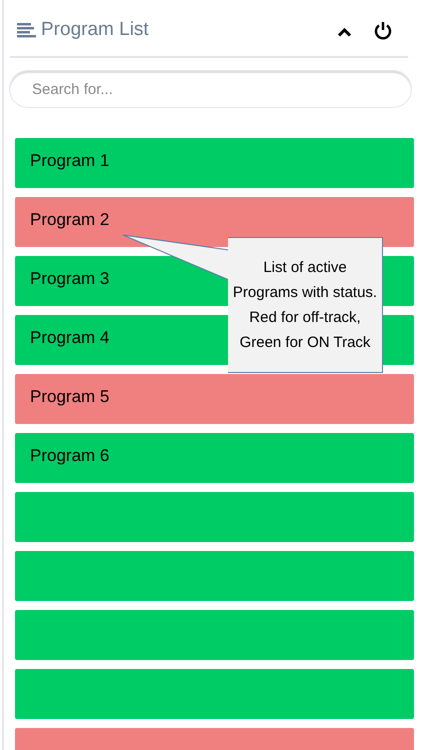 Image resolution: width=422 pixels, height=750 pixels. What do you see at coordinates (214, 222) in the screenshot?
I see `program-row: Program 2` at bounding box center [214, 222].